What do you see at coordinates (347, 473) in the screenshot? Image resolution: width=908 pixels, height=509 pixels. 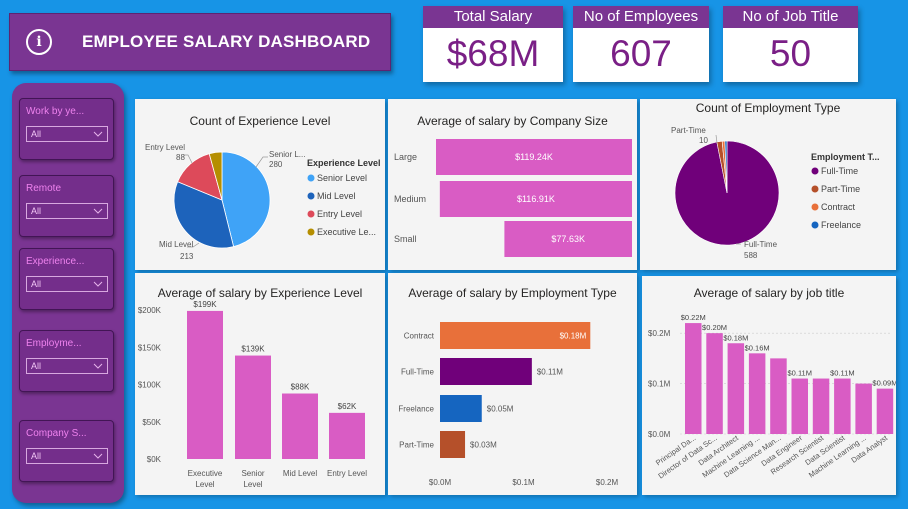 I see `category-label-entry-level: Entry Level` at bounding box center [347, 473].